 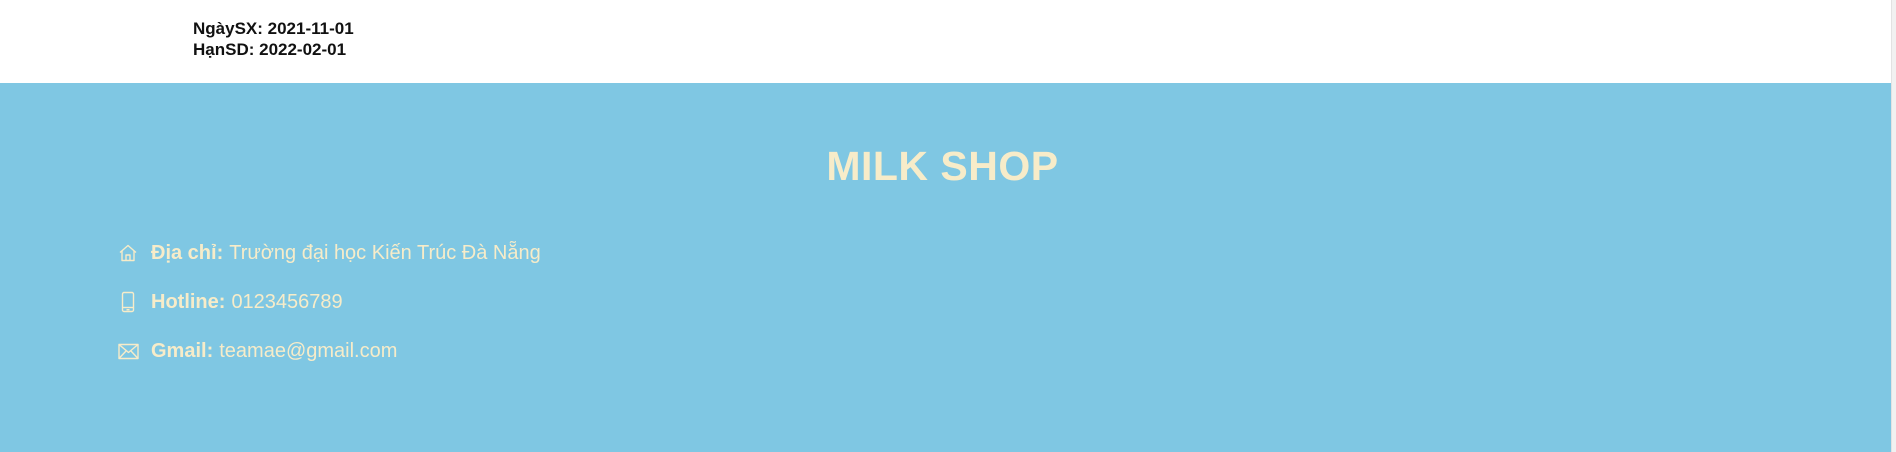 I want to click on hotline-label: Hotline:, so click(x=188, y=301).